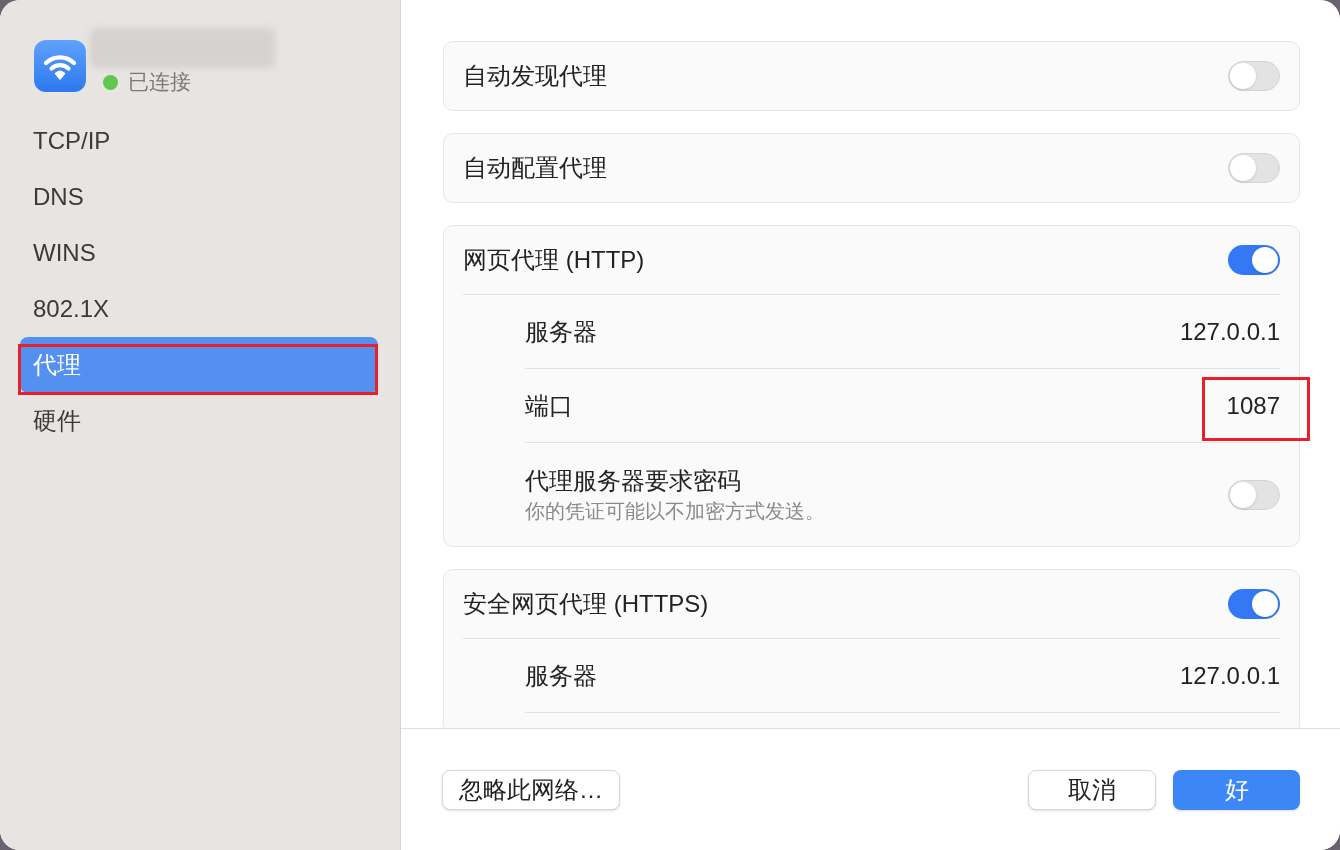  Describe the element at coordinates (159, 82) in the screenshot. I see `connection-status: 已连接` at that location.